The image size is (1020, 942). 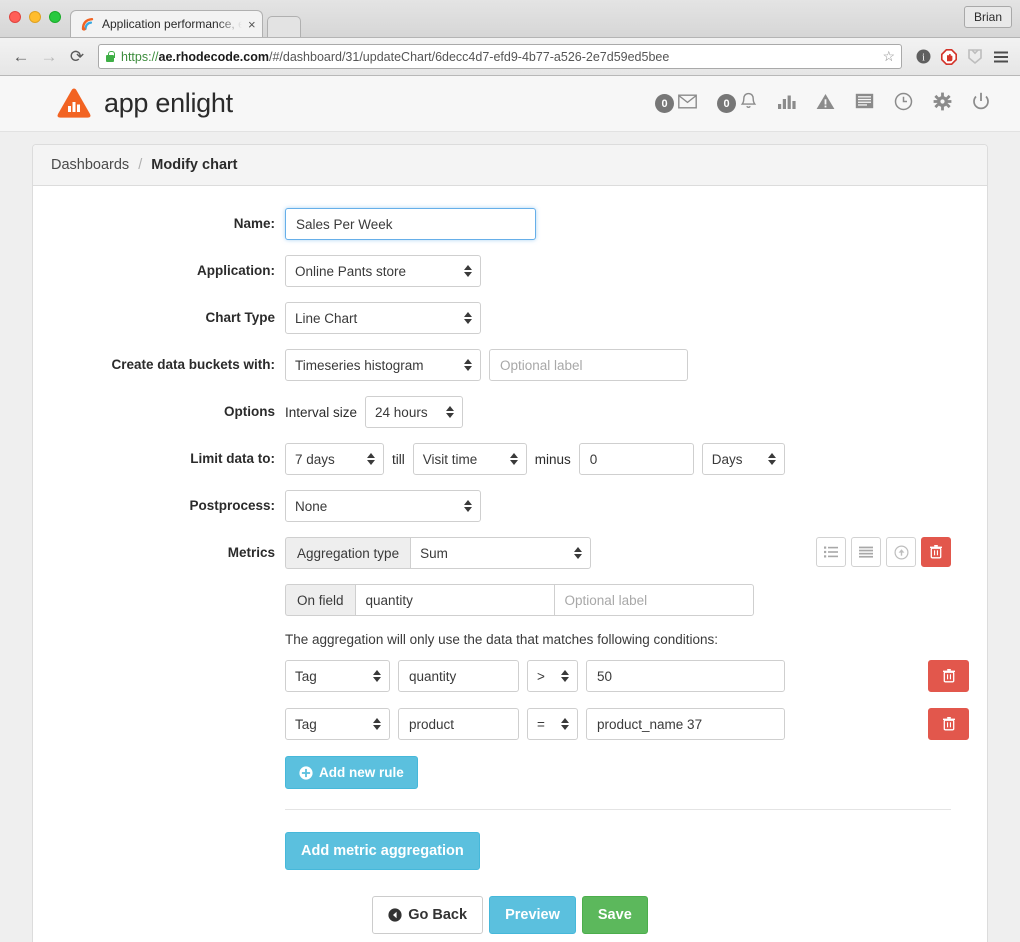 I want to click on align-lines-button, so click(x=866, y=552).